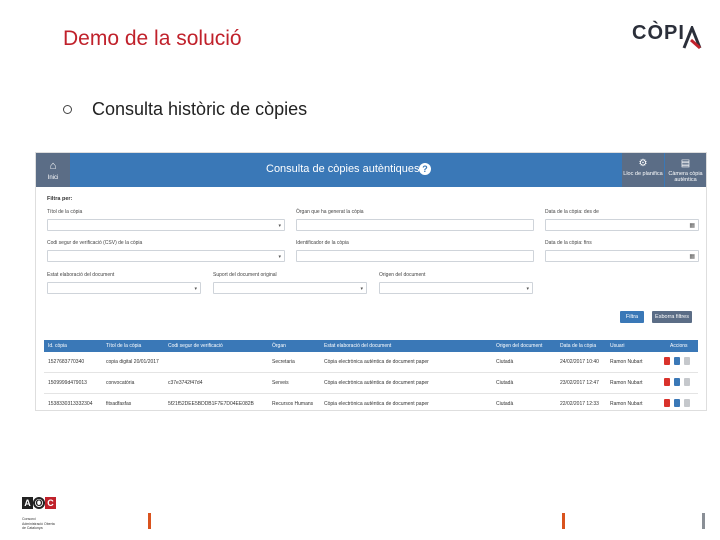 The height and width of the screenshot is (540, 720). What do you see at coordinates (568, 243) in the screenshot?
I see `date-to-label: Data de la còpia: fins` at bounding box center [568, 243].